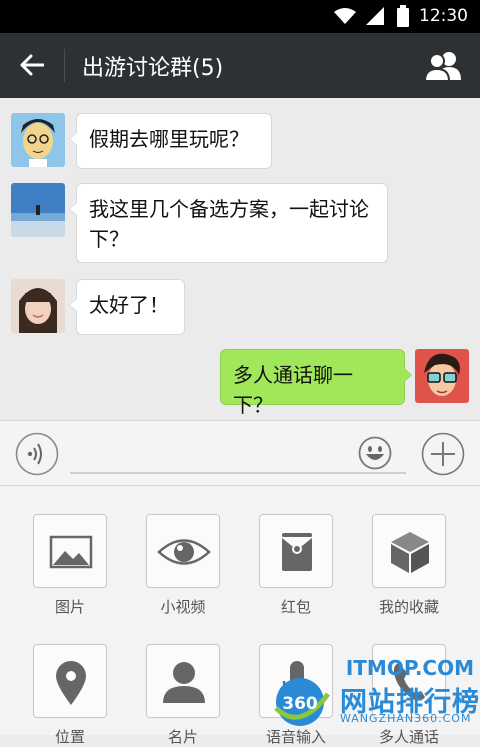 The height and width of the screenshot is (747, 480). What do you see at coordinates (408, 607) in the screenshot?
I see `favorites-label: 我的收藏` at bounding box center [408, 607].